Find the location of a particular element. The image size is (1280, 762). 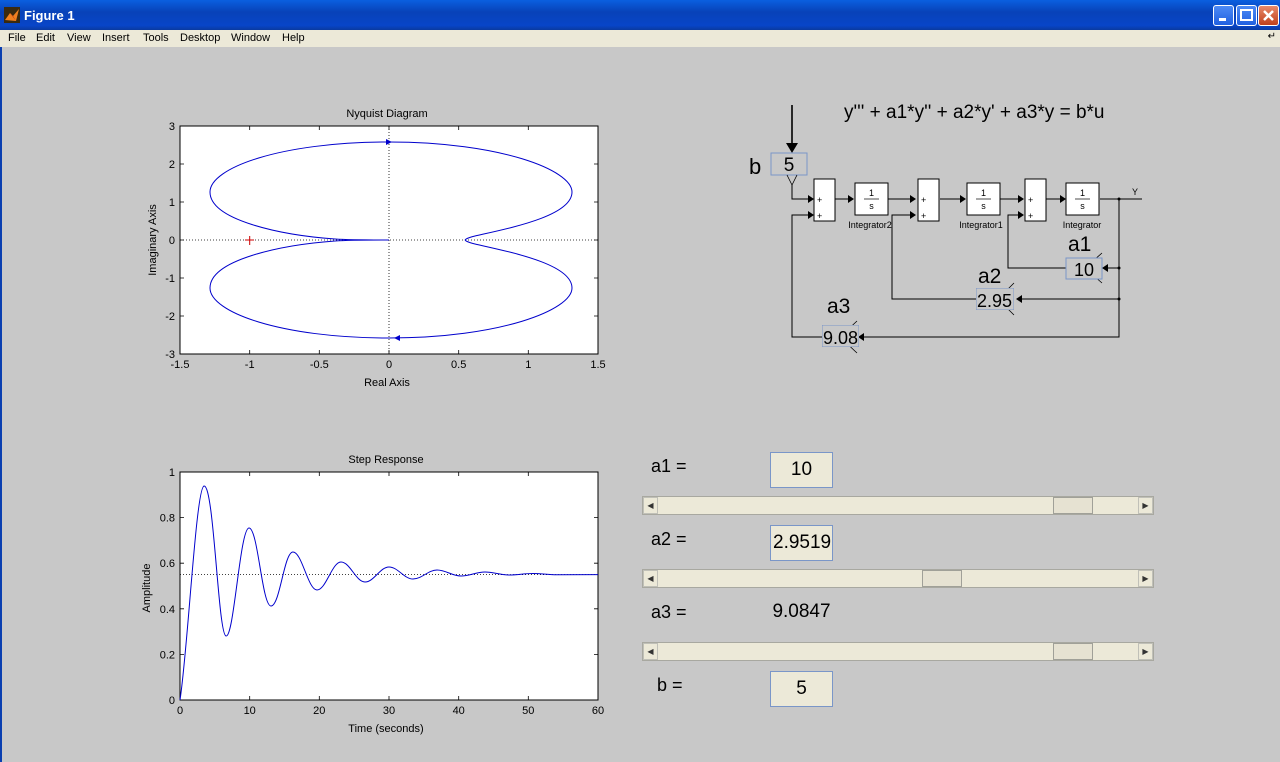

nyquist-ytick: 2 is located at coordinates (172, 165).